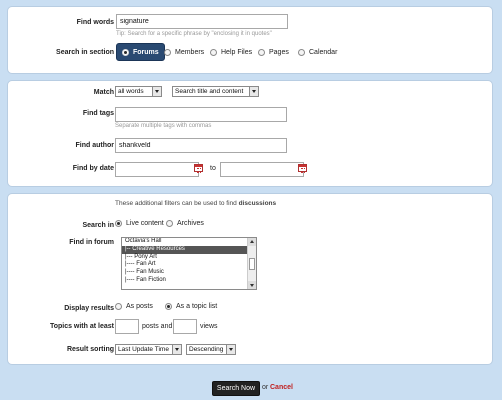  Describe the element at coordinates (189, 258) in the screenshot. I see `forum-list-item: |--- Pony Art` at that location.